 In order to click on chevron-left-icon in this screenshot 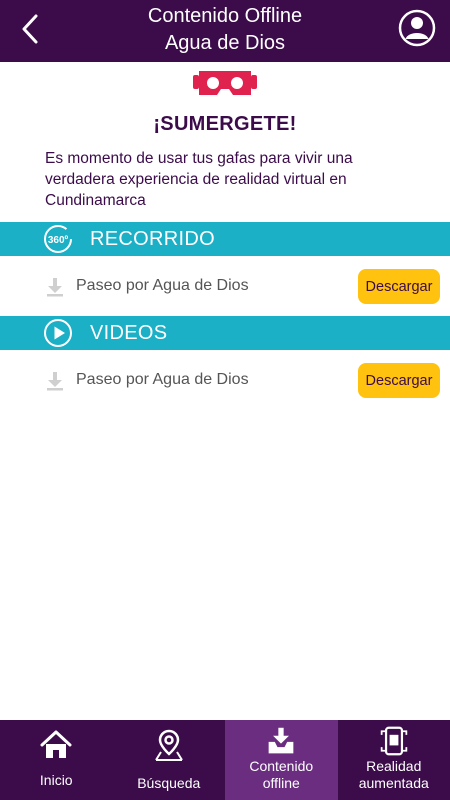, I will do `click(30, 29)`.